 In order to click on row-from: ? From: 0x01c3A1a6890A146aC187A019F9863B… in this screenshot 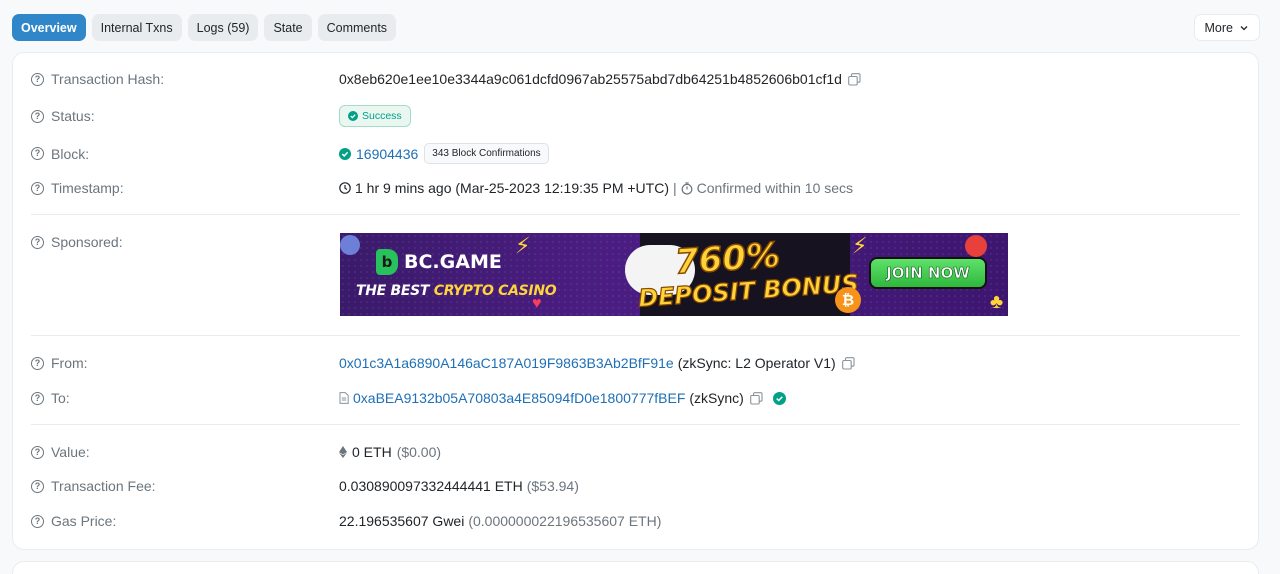, I will do `click(635, 363)`.